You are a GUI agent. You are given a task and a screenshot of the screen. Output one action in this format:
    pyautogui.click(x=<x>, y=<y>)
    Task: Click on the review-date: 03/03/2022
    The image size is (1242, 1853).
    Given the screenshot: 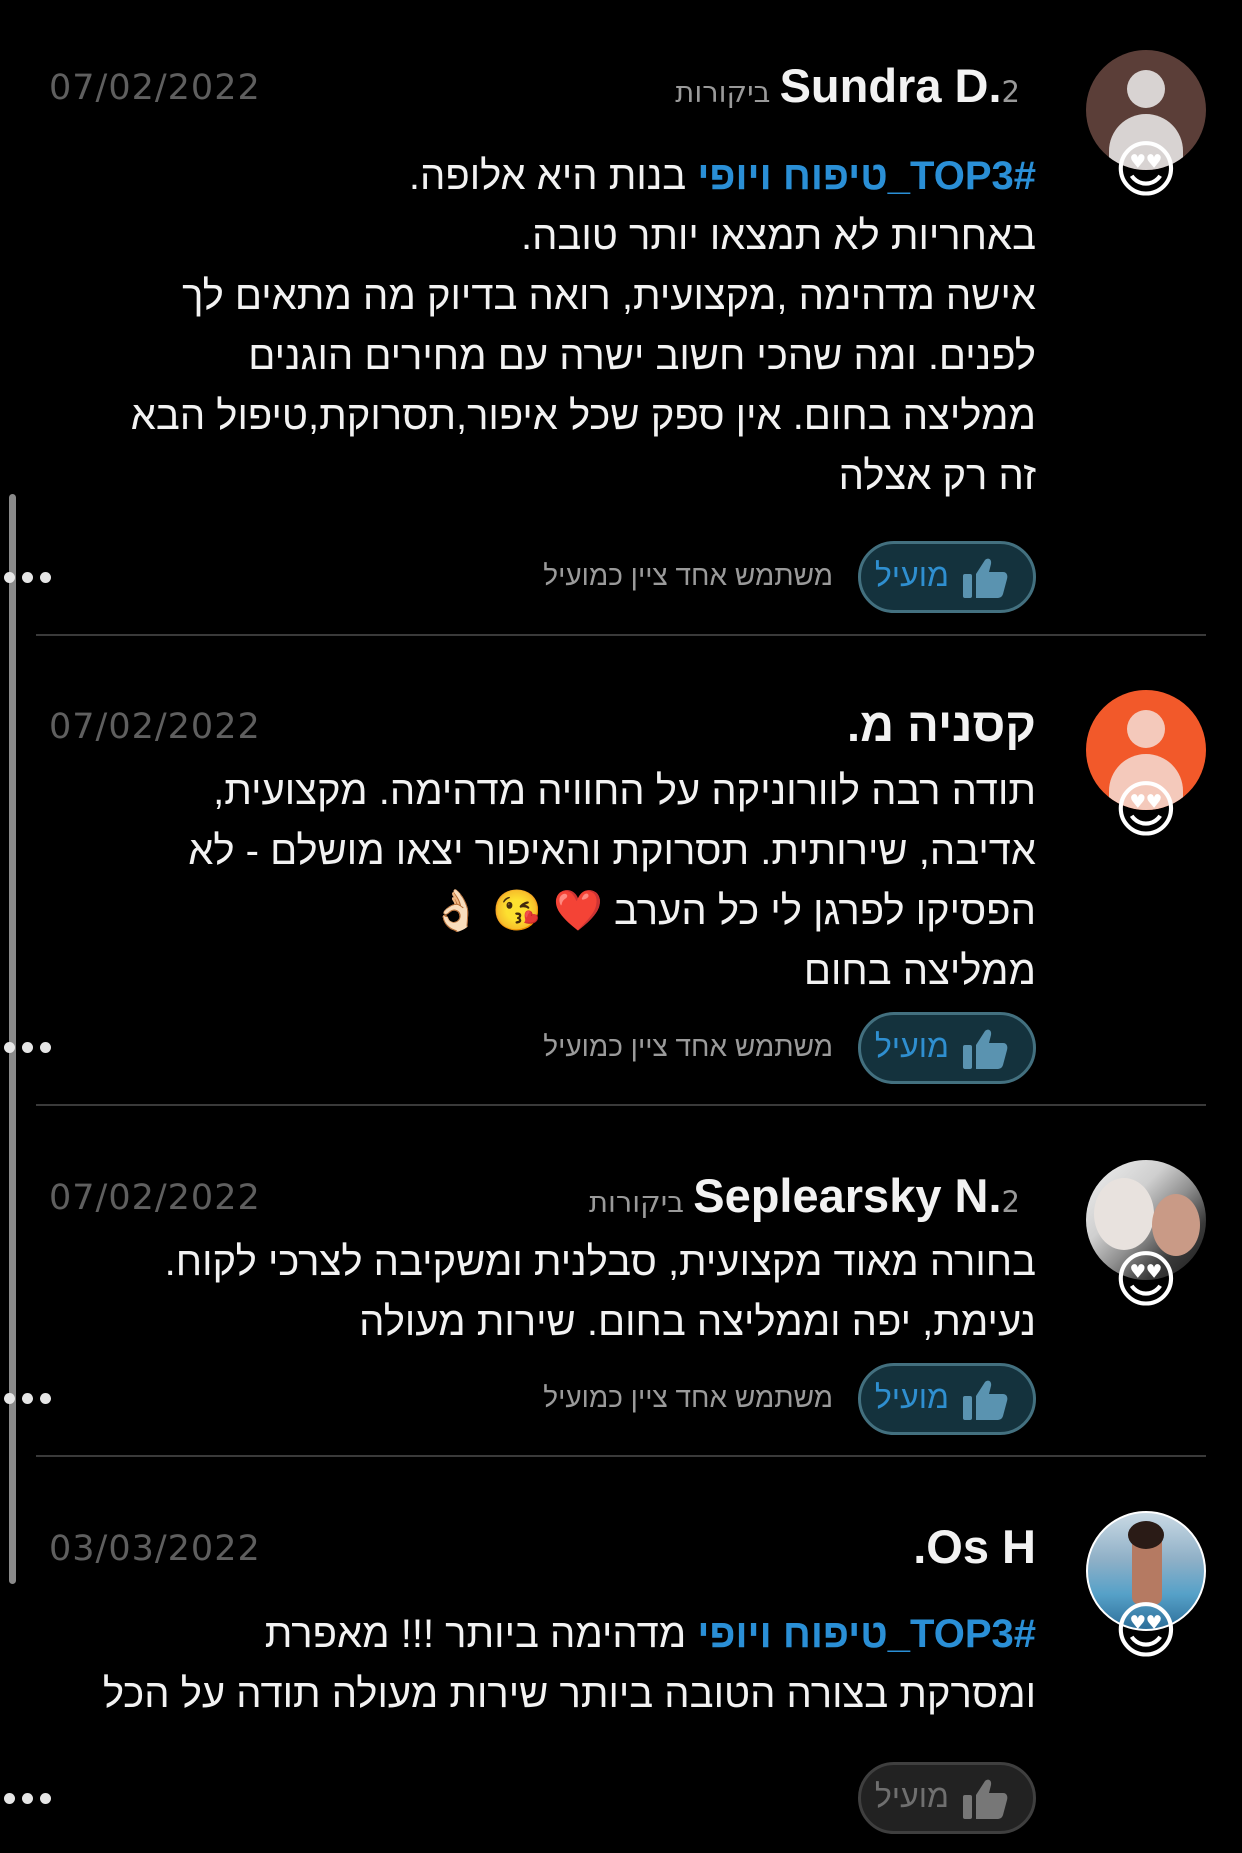 What is the action you would take?
    pyautogui.click(x=155, y=1549)
    